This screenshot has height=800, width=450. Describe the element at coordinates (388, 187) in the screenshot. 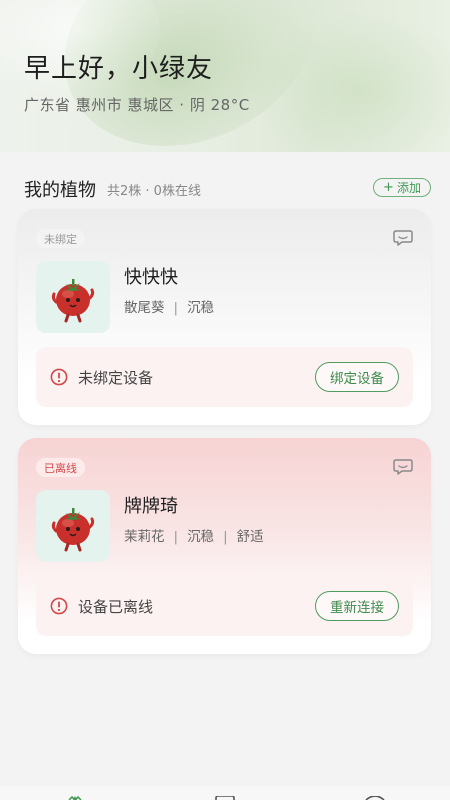

I see `plus-icon: +` at that location.